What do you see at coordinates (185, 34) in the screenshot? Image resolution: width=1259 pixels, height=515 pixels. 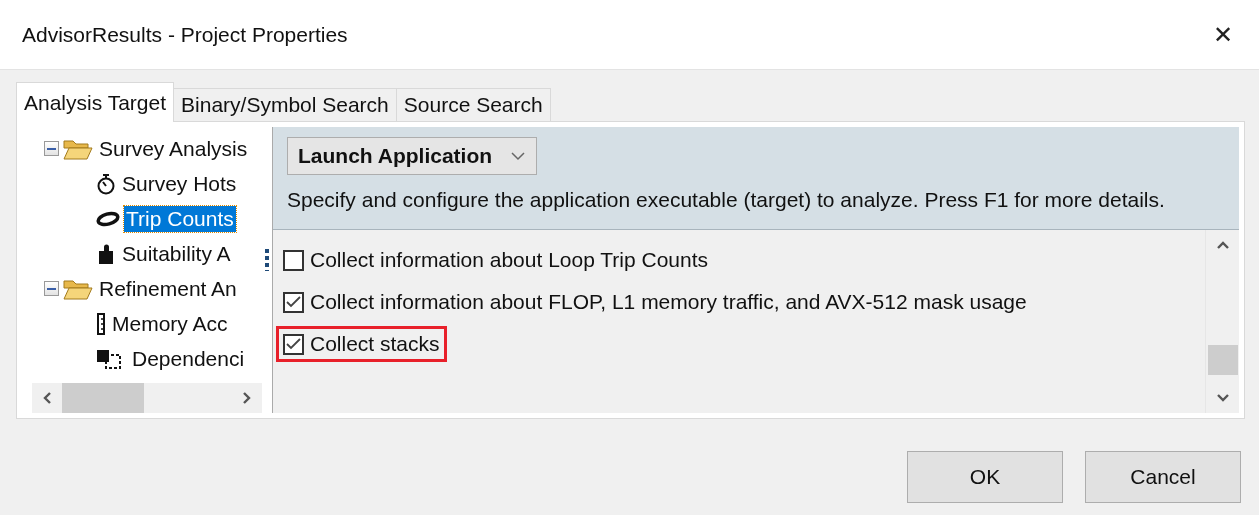 I see `window-title: AdvisorResults - Project Properties` at bounding box center [185, 34].